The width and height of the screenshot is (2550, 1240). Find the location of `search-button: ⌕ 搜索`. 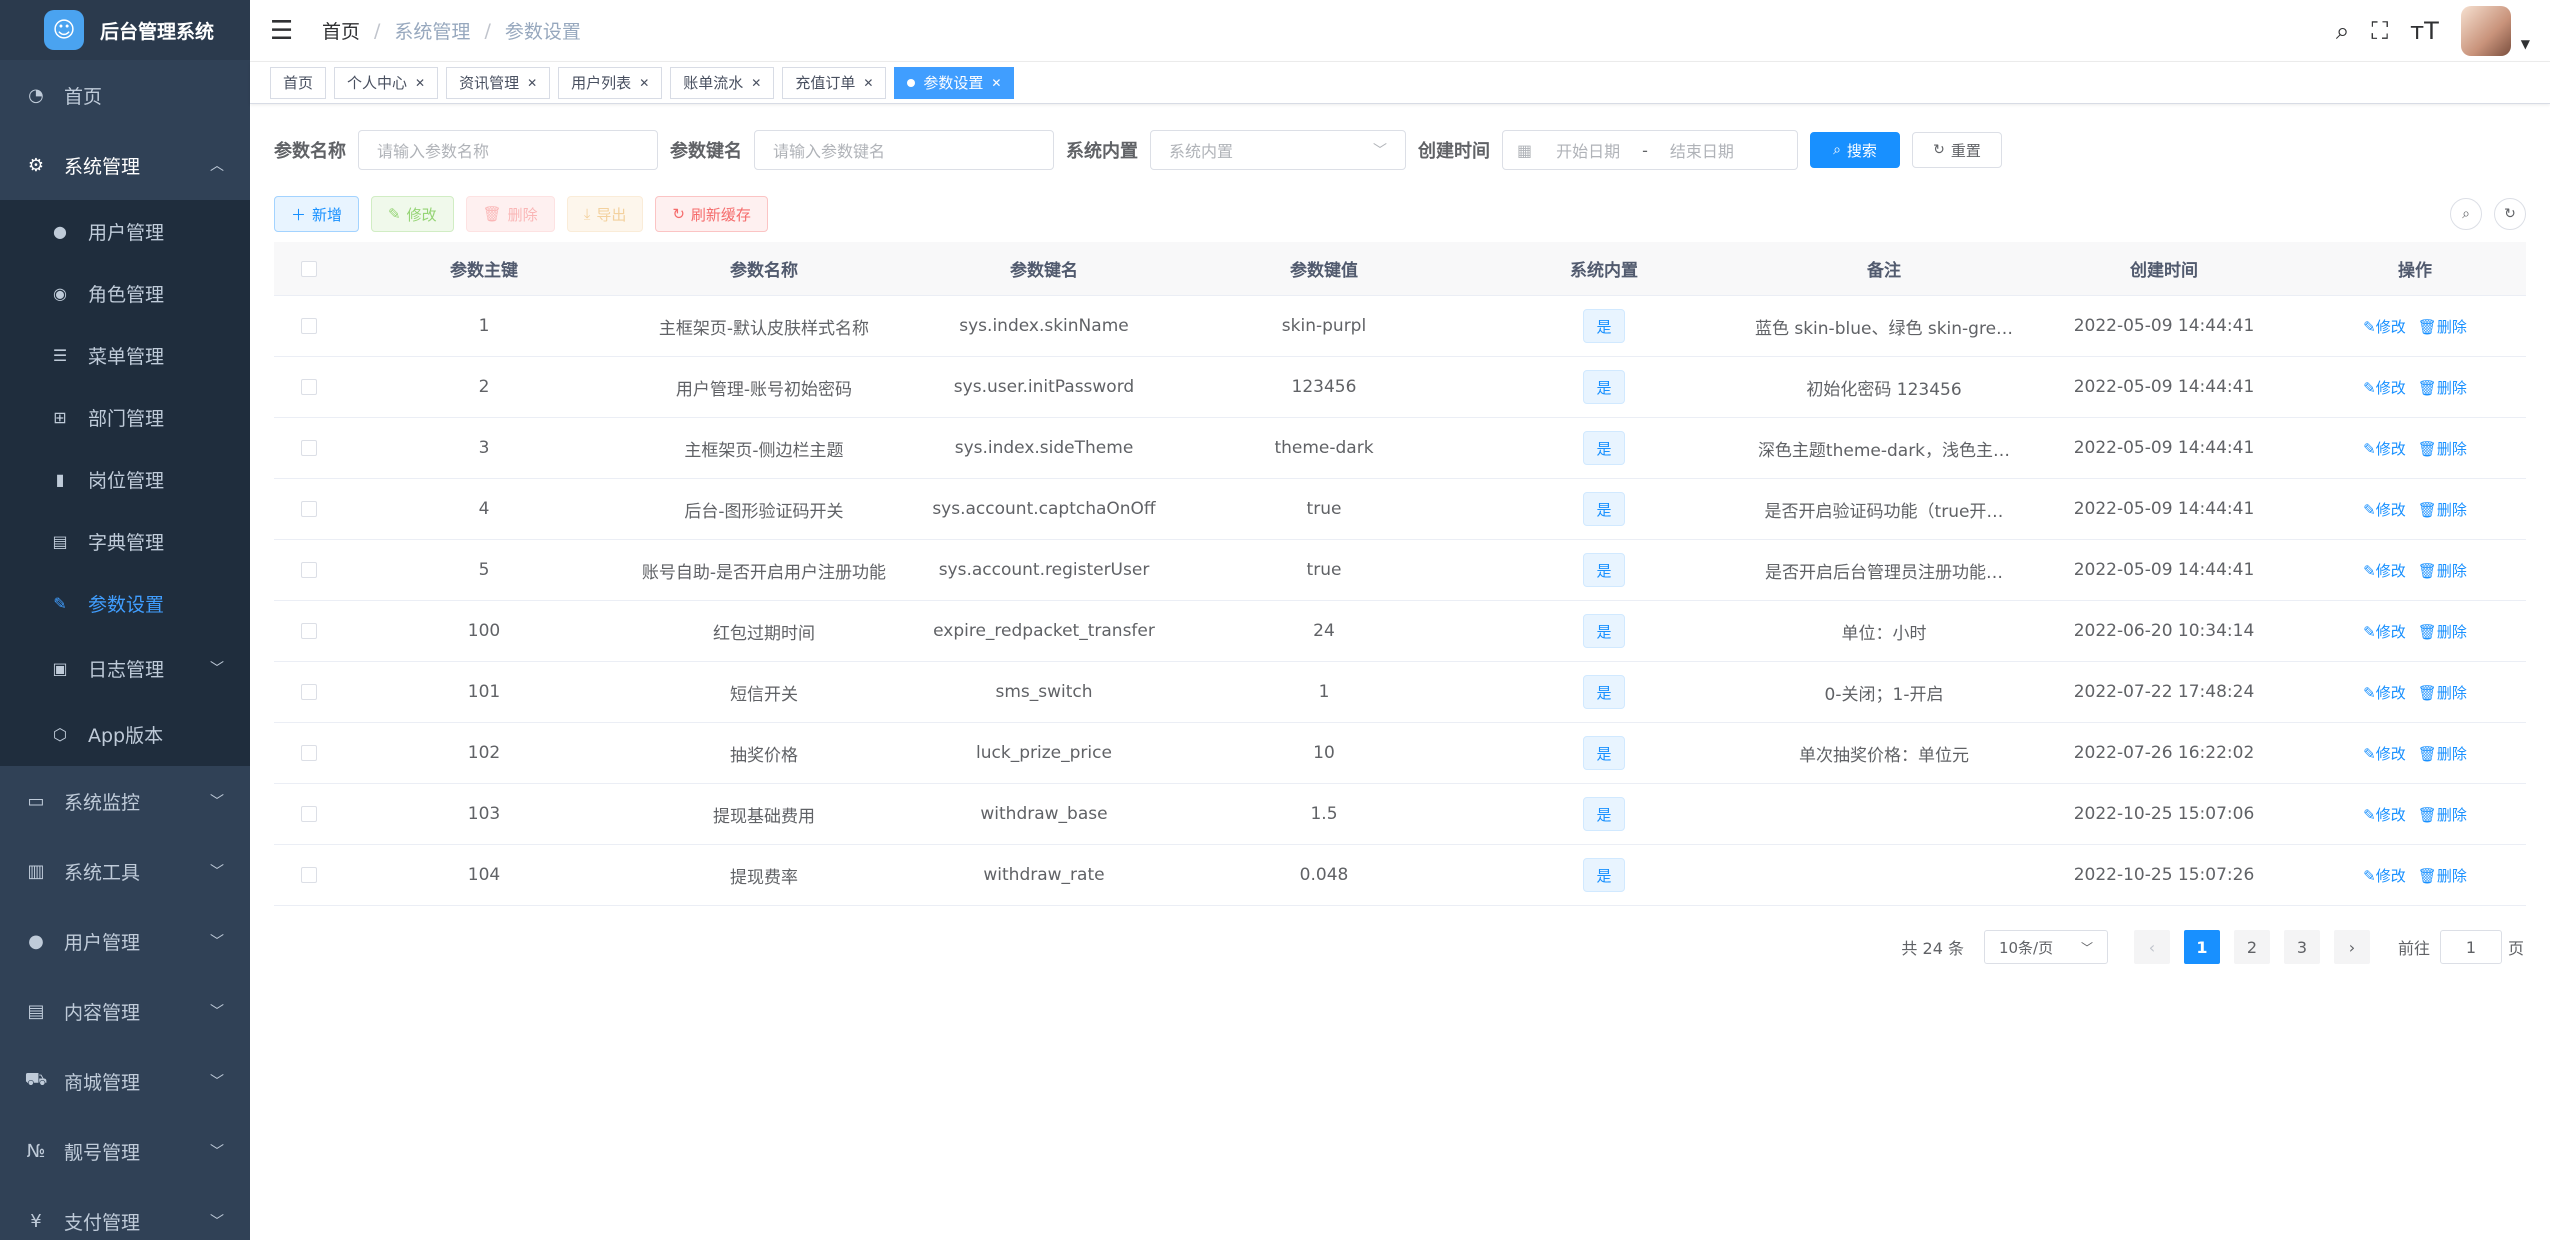

search-button: ⌕ 搜索 is located at coordinates (1855, 150).